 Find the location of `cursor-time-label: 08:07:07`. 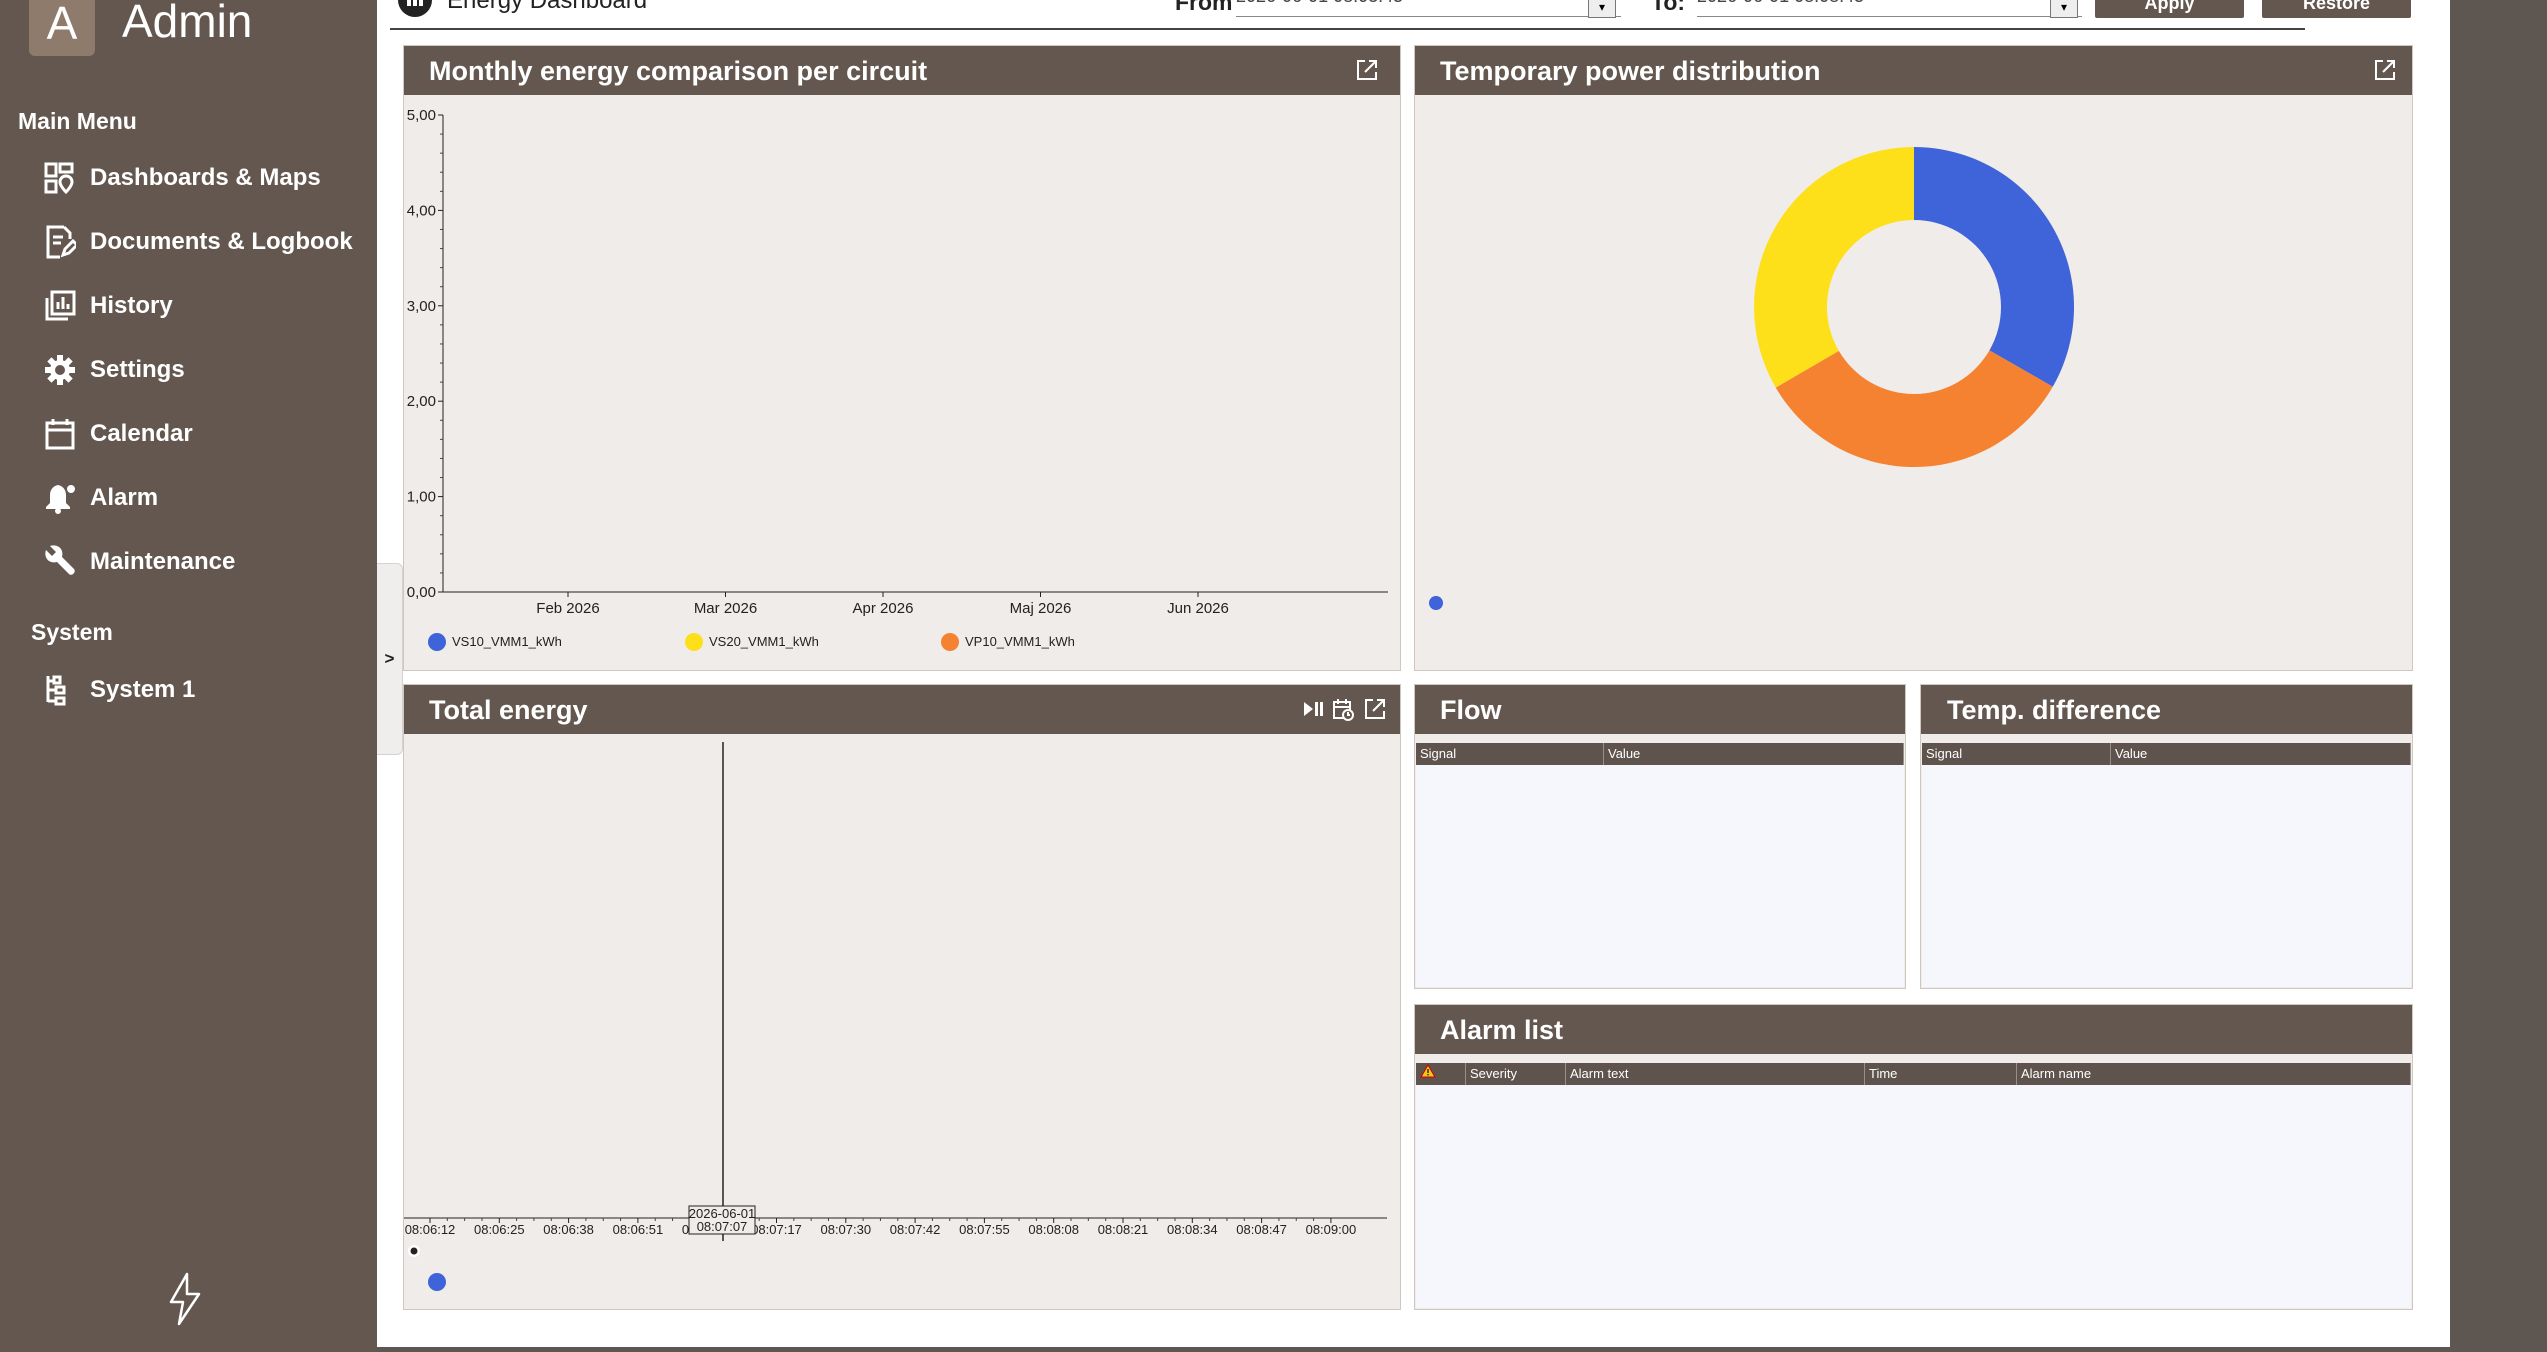

cursor-time-label: 08:07:07 is located at coordinates (722, 1226).